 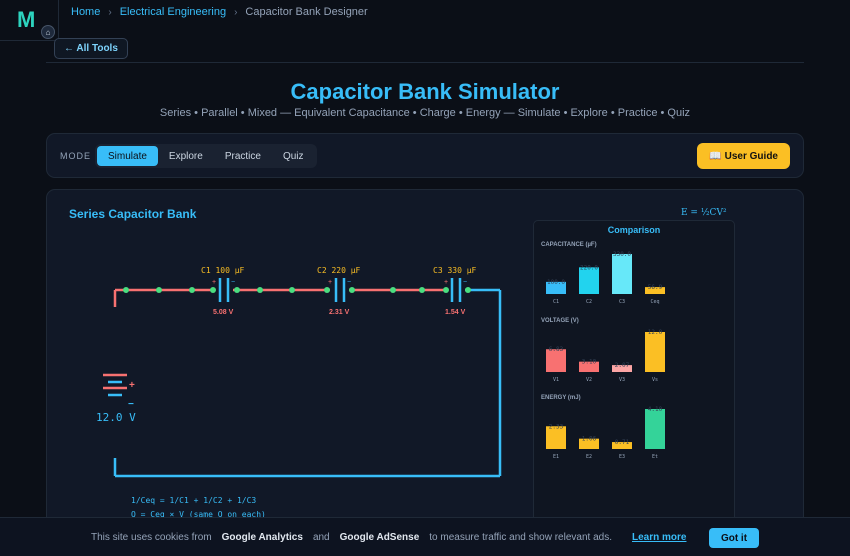 I want to click on logo-letter: M, so click(x=26, y=19).